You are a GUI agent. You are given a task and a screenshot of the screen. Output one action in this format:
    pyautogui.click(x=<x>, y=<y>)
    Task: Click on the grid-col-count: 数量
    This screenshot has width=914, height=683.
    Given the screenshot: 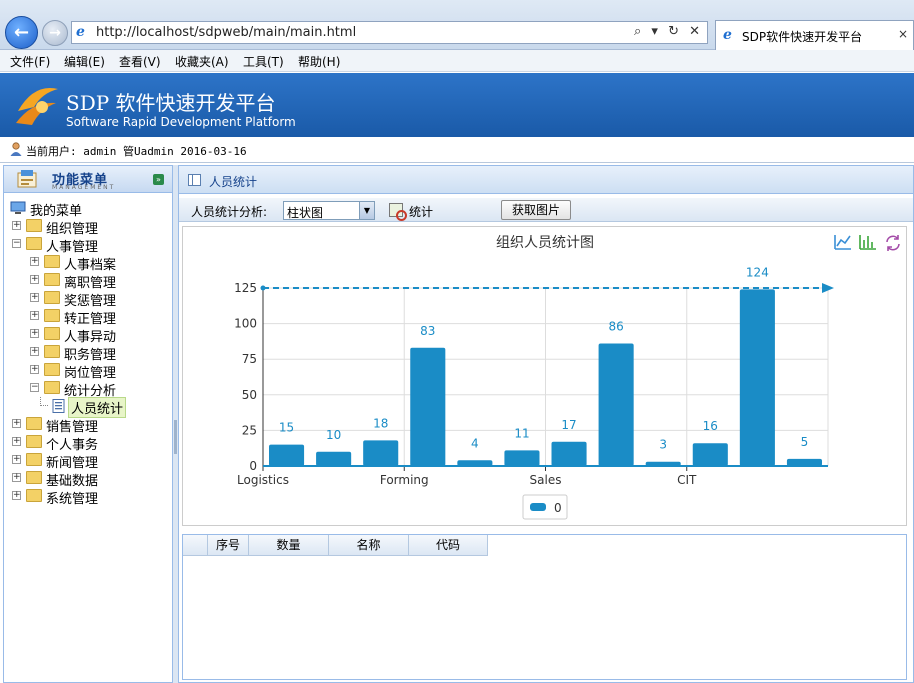 What is the action you would take?
    pyautogui.click(x=288, y=545)
    